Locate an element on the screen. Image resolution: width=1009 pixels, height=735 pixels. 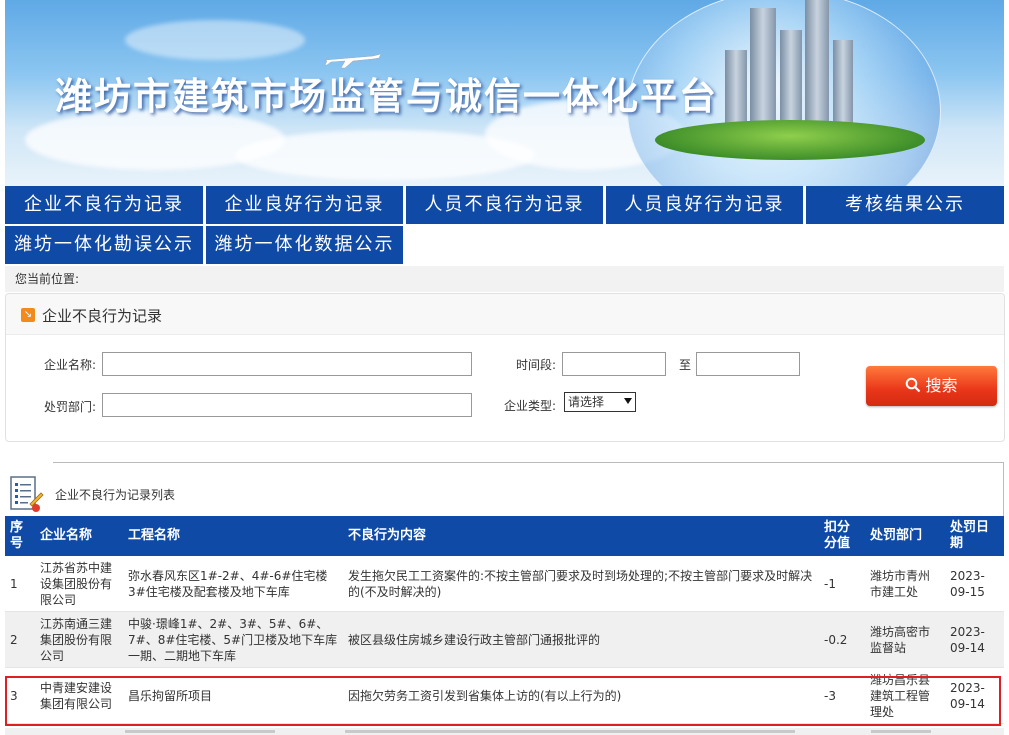
company-name-label: 企业名称: is located at coordinates (70, 365).